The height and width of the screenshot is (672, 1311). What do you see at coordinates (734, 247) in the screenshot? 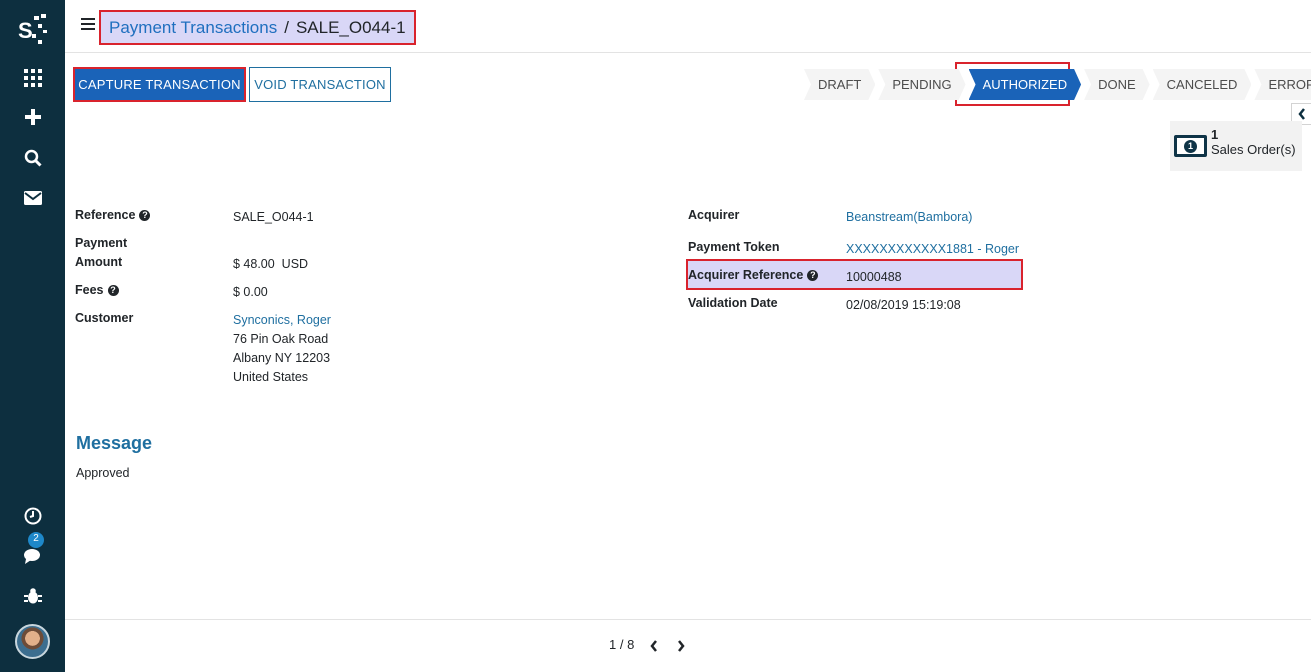
I see `payment-token-label: Payment Token` at bounding box center [734, 247].